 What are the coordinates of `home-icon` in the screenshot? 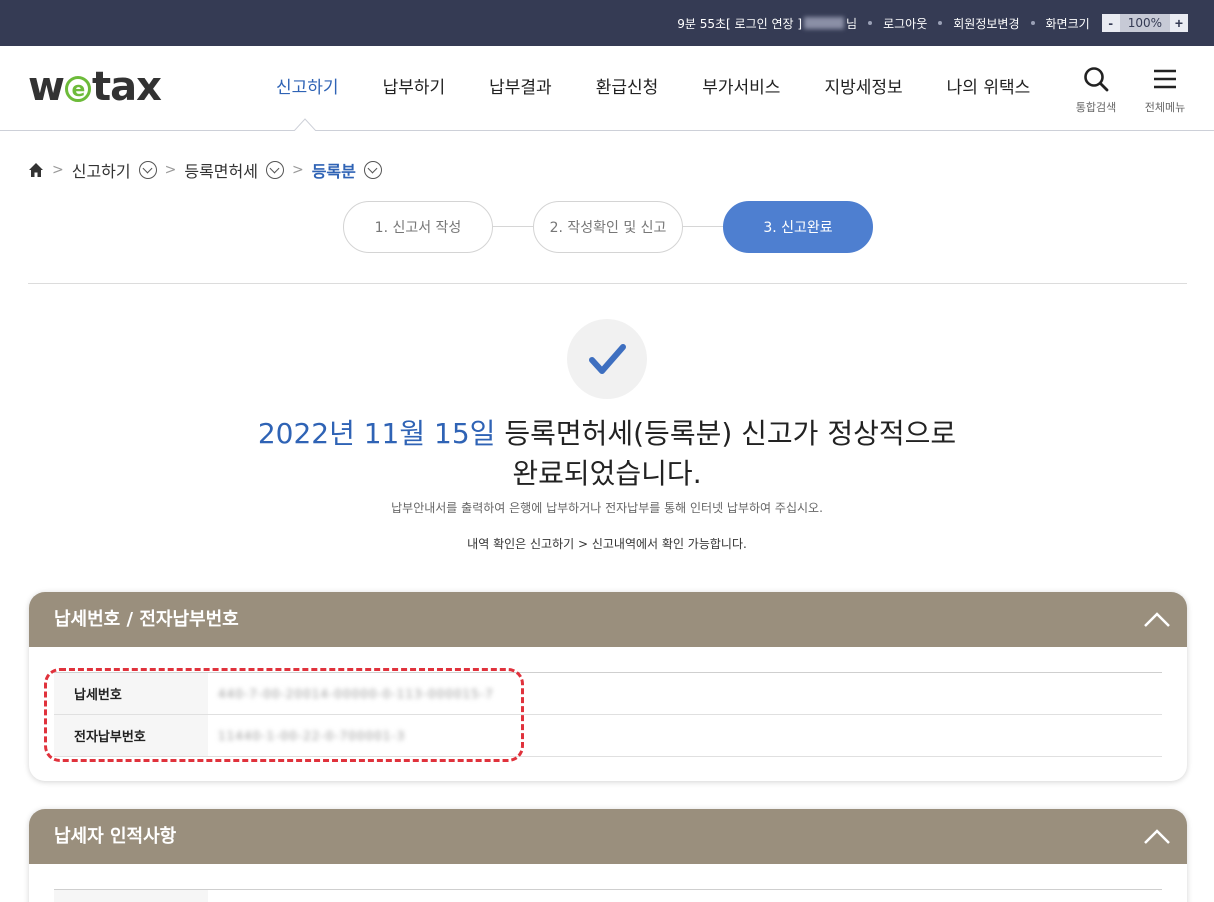 It's located at (36, 170).